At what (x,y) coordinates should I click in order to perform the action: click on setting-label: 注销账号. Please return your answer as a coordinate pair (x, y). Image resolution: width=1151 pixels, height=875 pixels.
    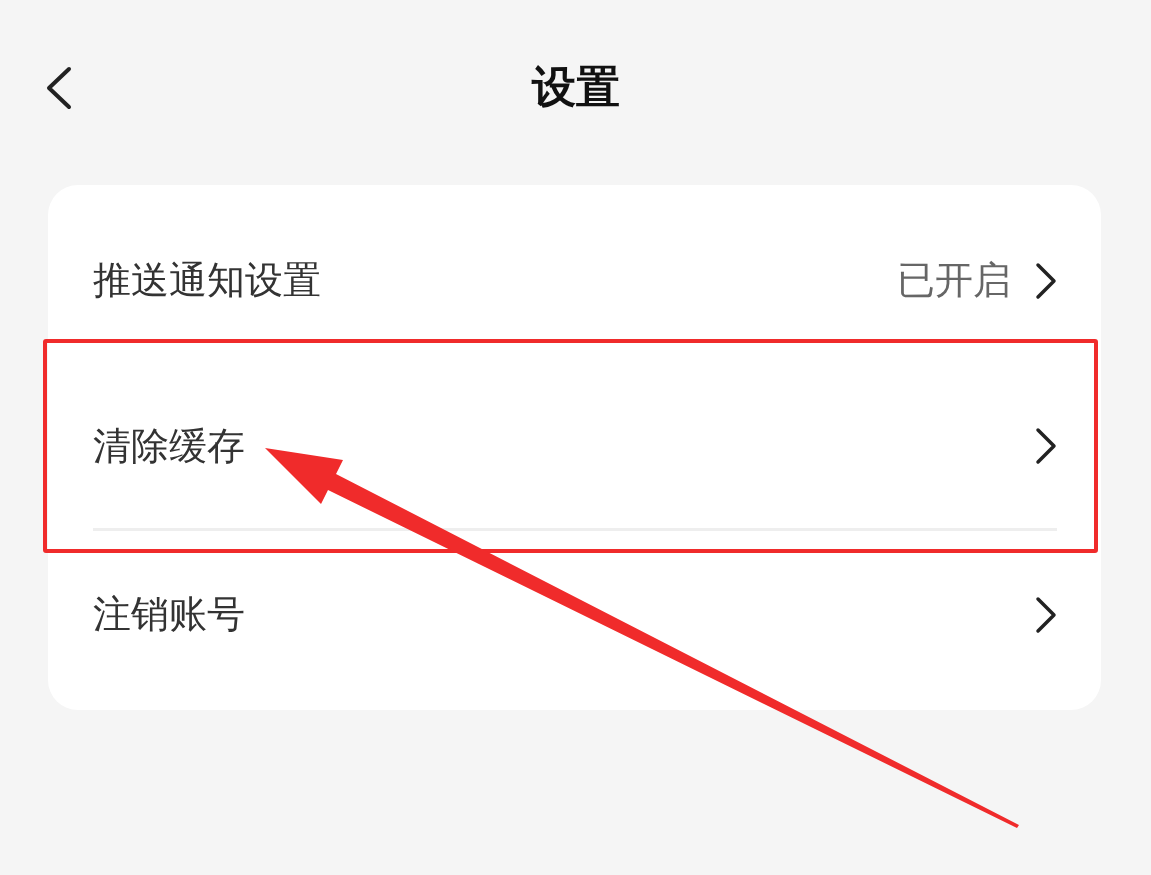
    Looking at the image, I should click on (169, 614).